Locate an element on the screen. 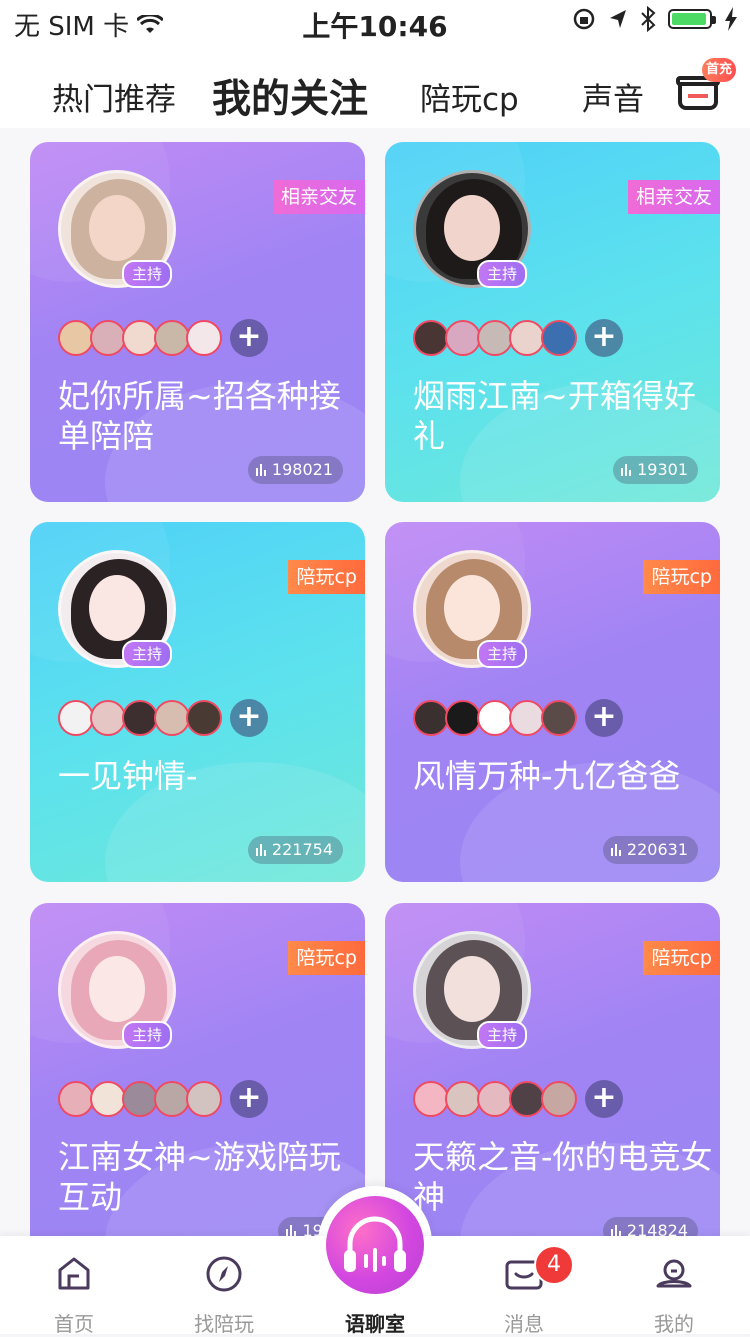 This screenshot has width=750, height=1337. nav-find-companion-label: 找陪玩 is located at coordinates (224, 1324).